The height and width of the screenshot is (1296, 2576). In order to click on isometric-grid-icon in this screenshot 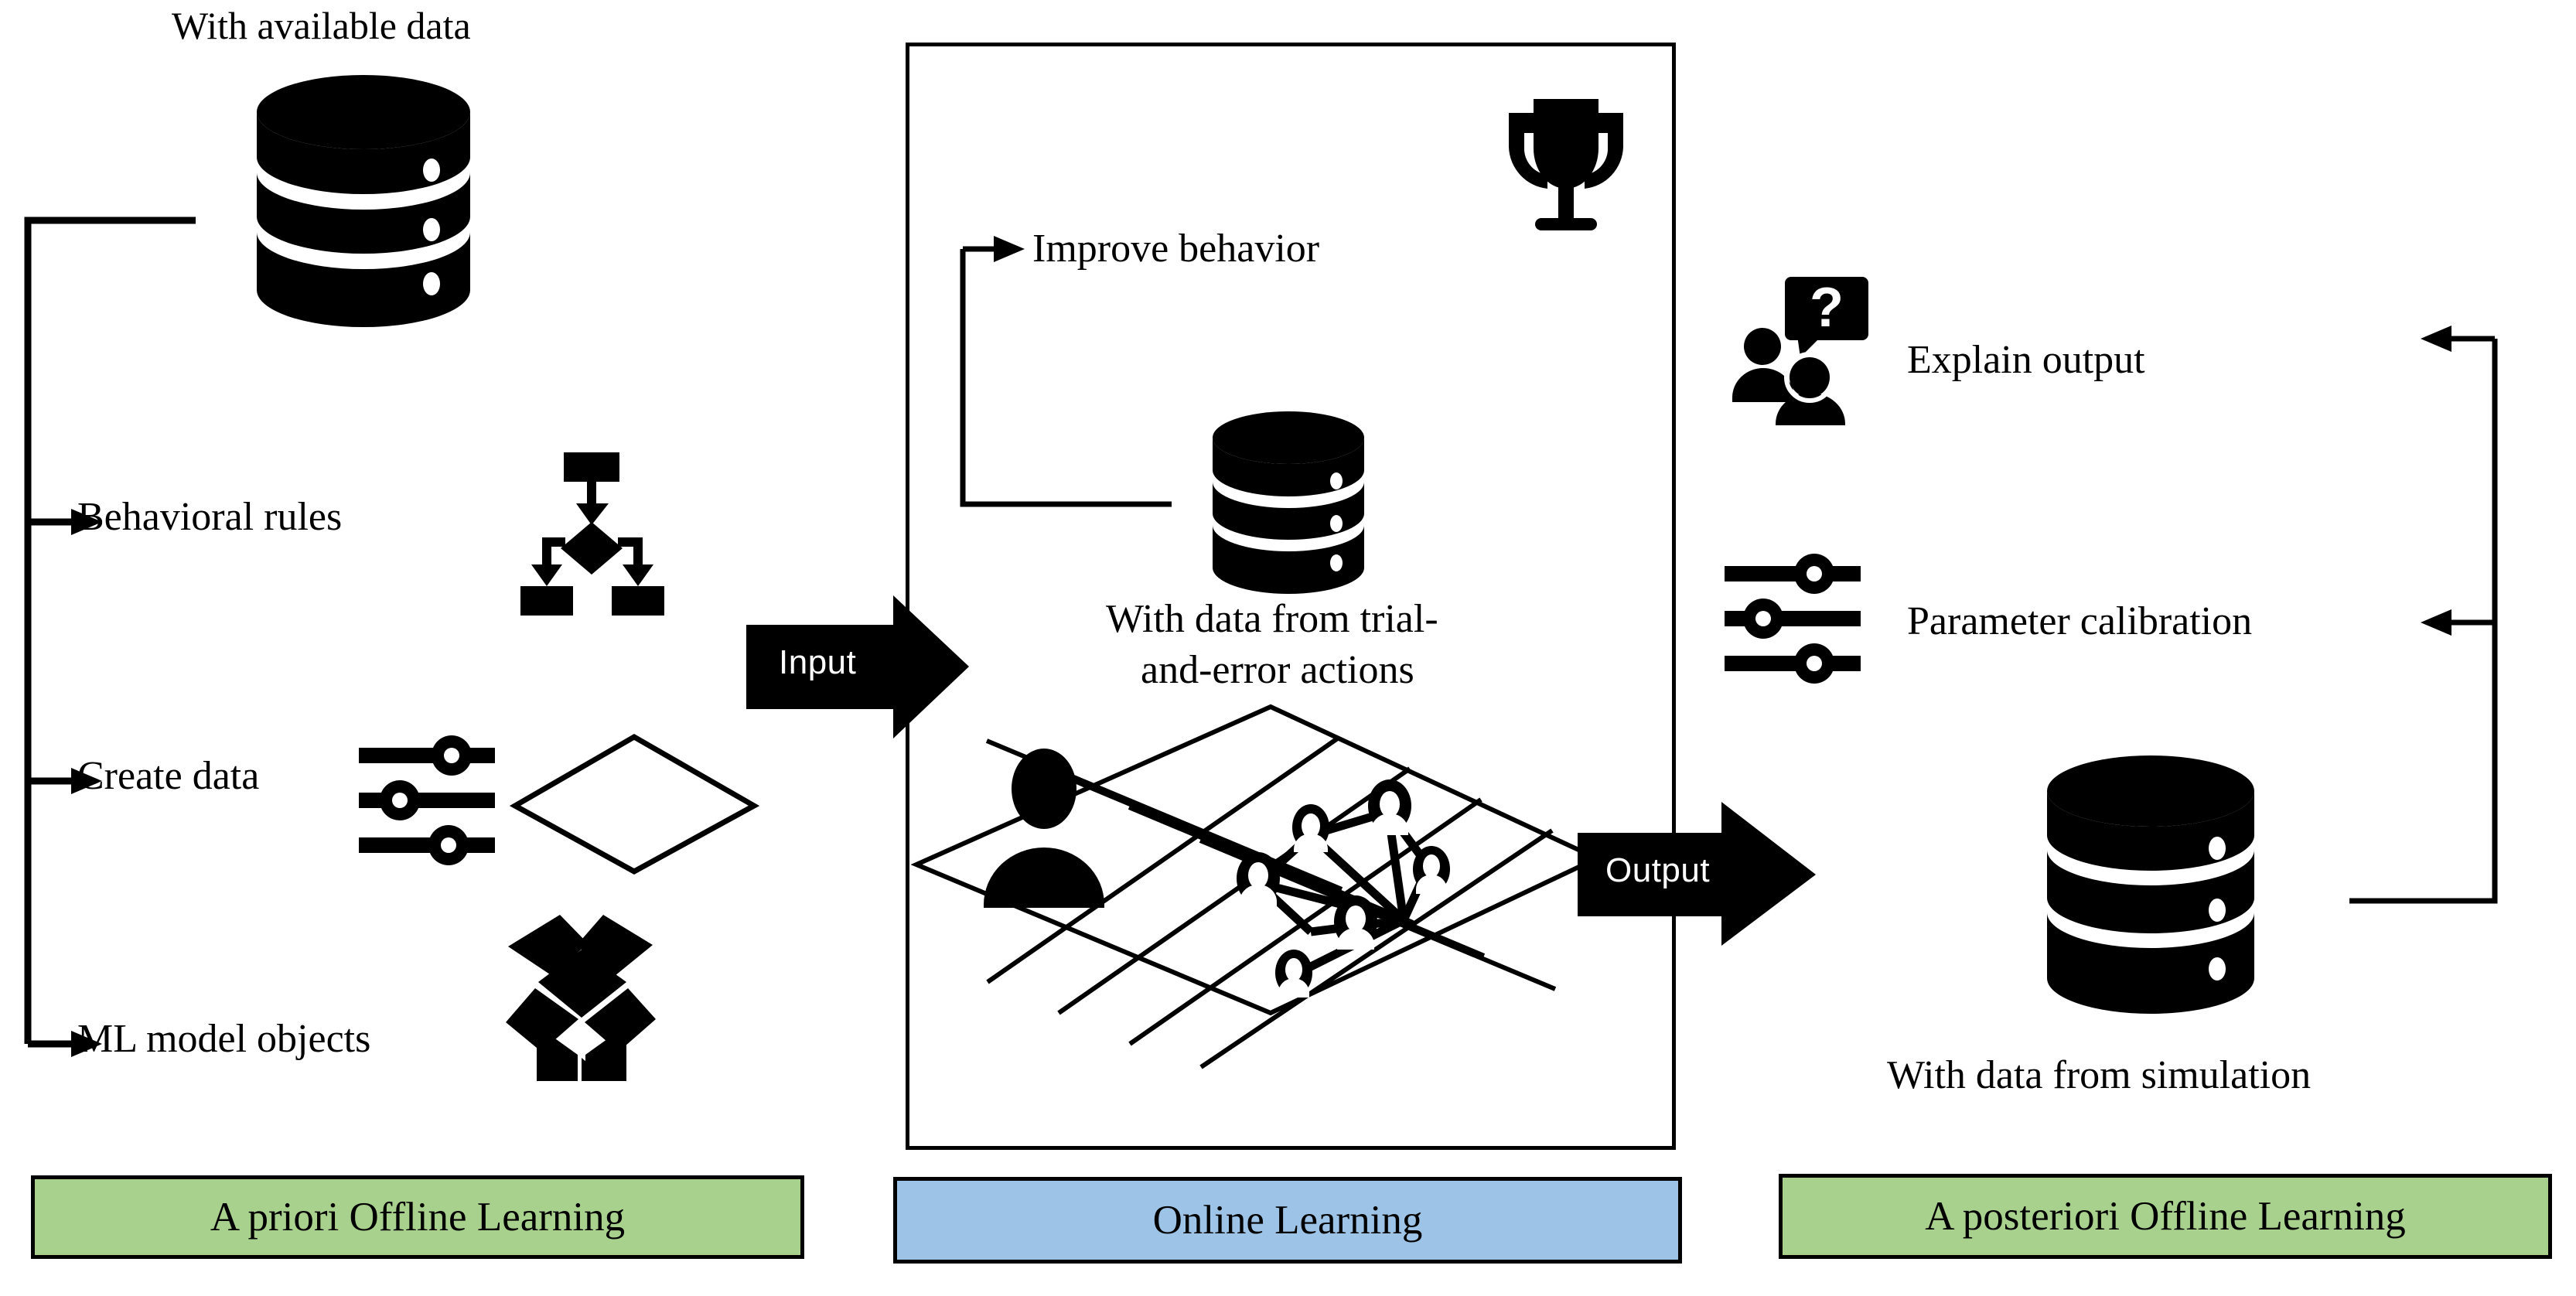, I will do `click(1257, 886)`.